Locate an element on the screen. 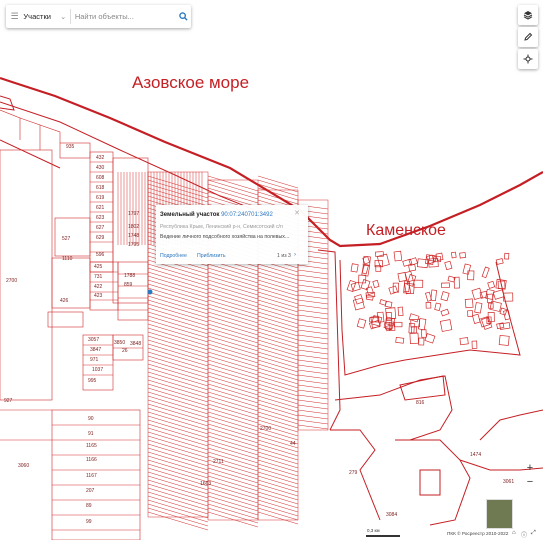 Image resolution: width=543 pixels, height=540 pixels. plot-number-label: 1037 is located at coordinates (97, 370).